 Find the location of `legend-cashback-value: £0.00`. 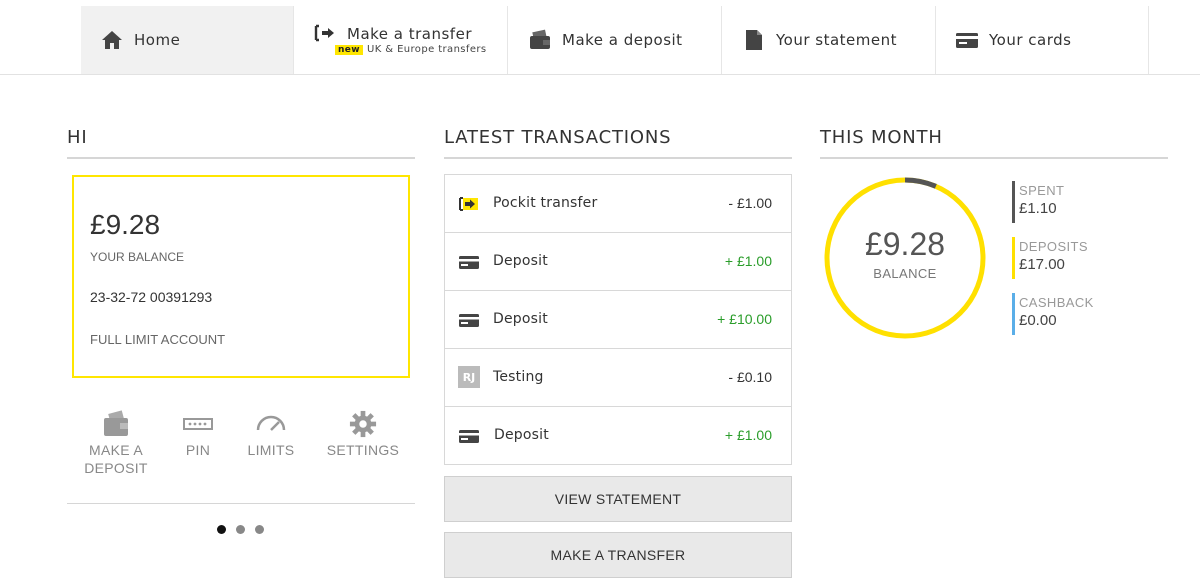

legend-cashback-value: £0.00 is located at coordinates (1038, 320).